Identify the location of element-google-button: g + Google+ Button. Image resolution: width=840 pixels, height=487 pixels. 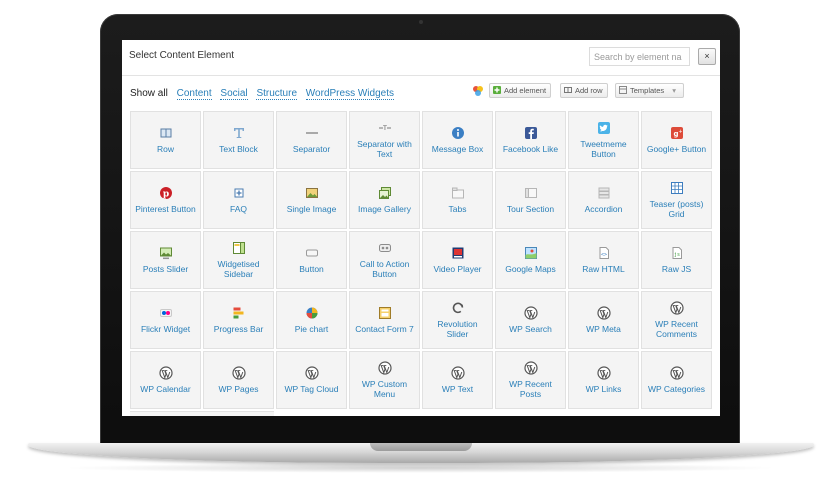
(676, 140).